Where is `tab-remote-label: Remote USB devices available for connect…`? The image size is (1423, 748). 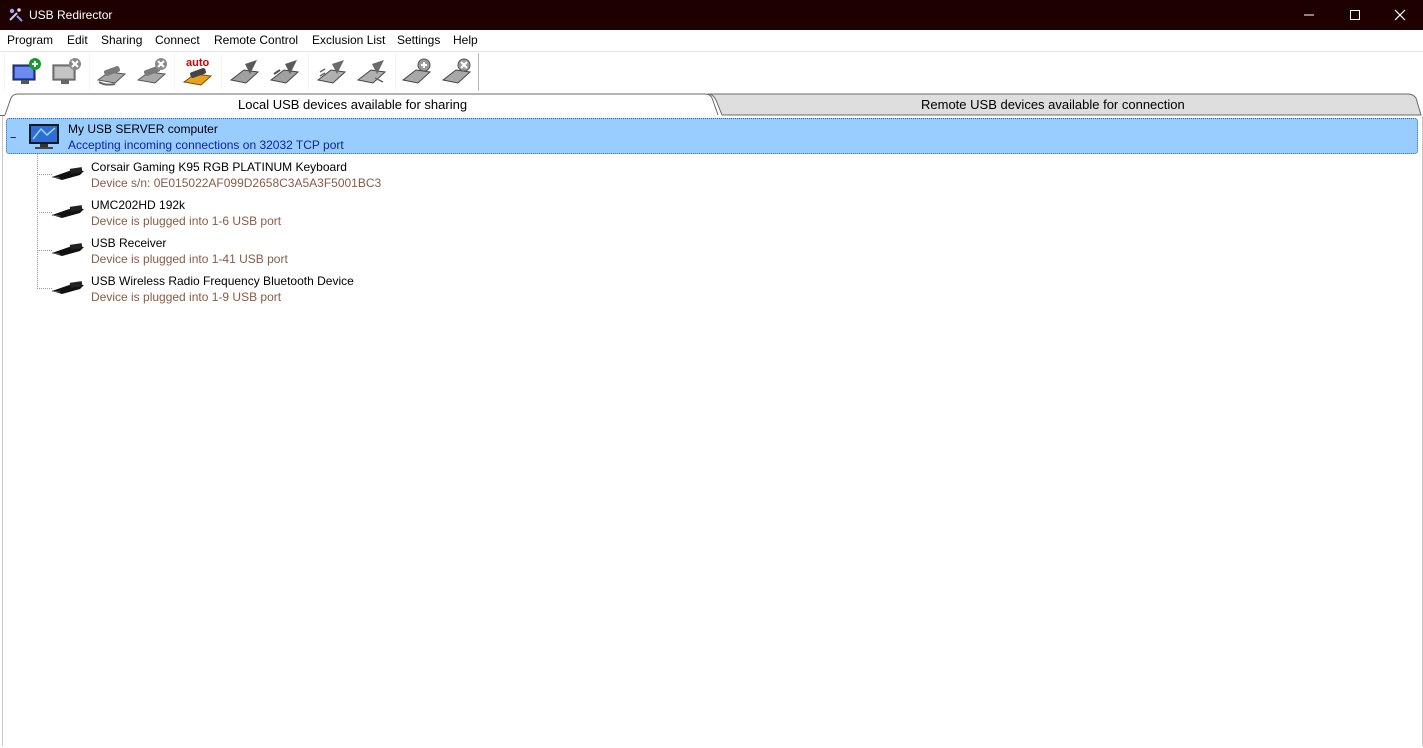 tab-remote-label: Remote USB devices available for connect… is located at coordinates (1053, 104).